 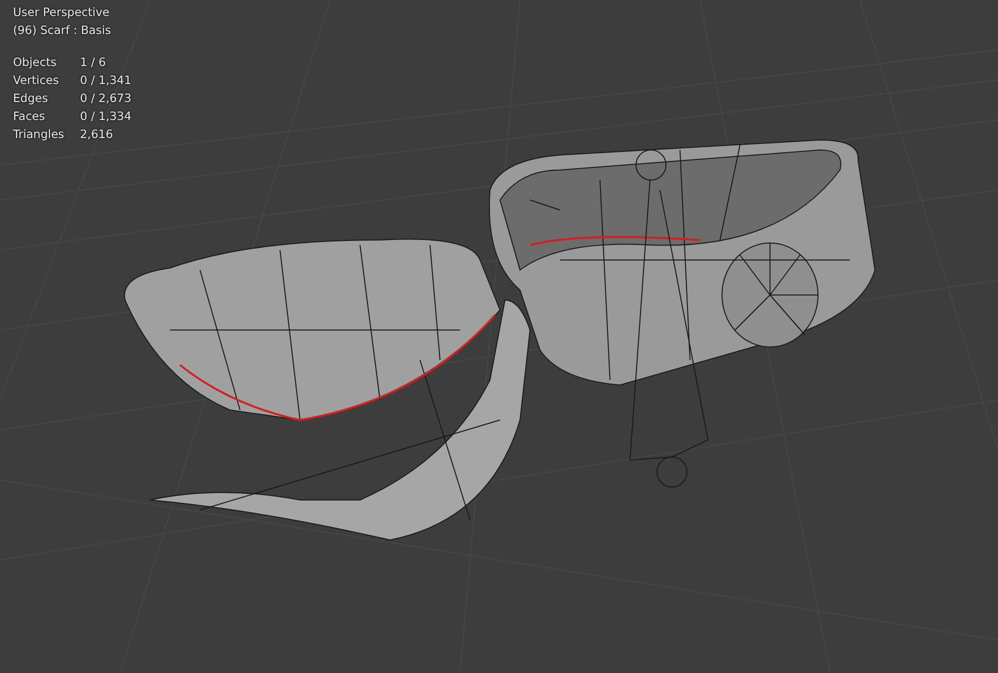 I want to click on stat-value: 2,616, so click(x=96, y=134).